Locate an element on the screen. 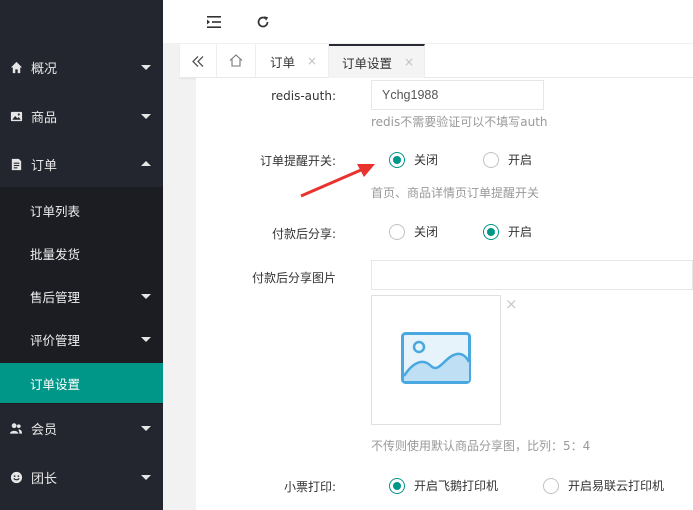 The image size is (693, 510). sidebar-subitem-batch-ship: 批量发货 is located at coordinates (81, 253).